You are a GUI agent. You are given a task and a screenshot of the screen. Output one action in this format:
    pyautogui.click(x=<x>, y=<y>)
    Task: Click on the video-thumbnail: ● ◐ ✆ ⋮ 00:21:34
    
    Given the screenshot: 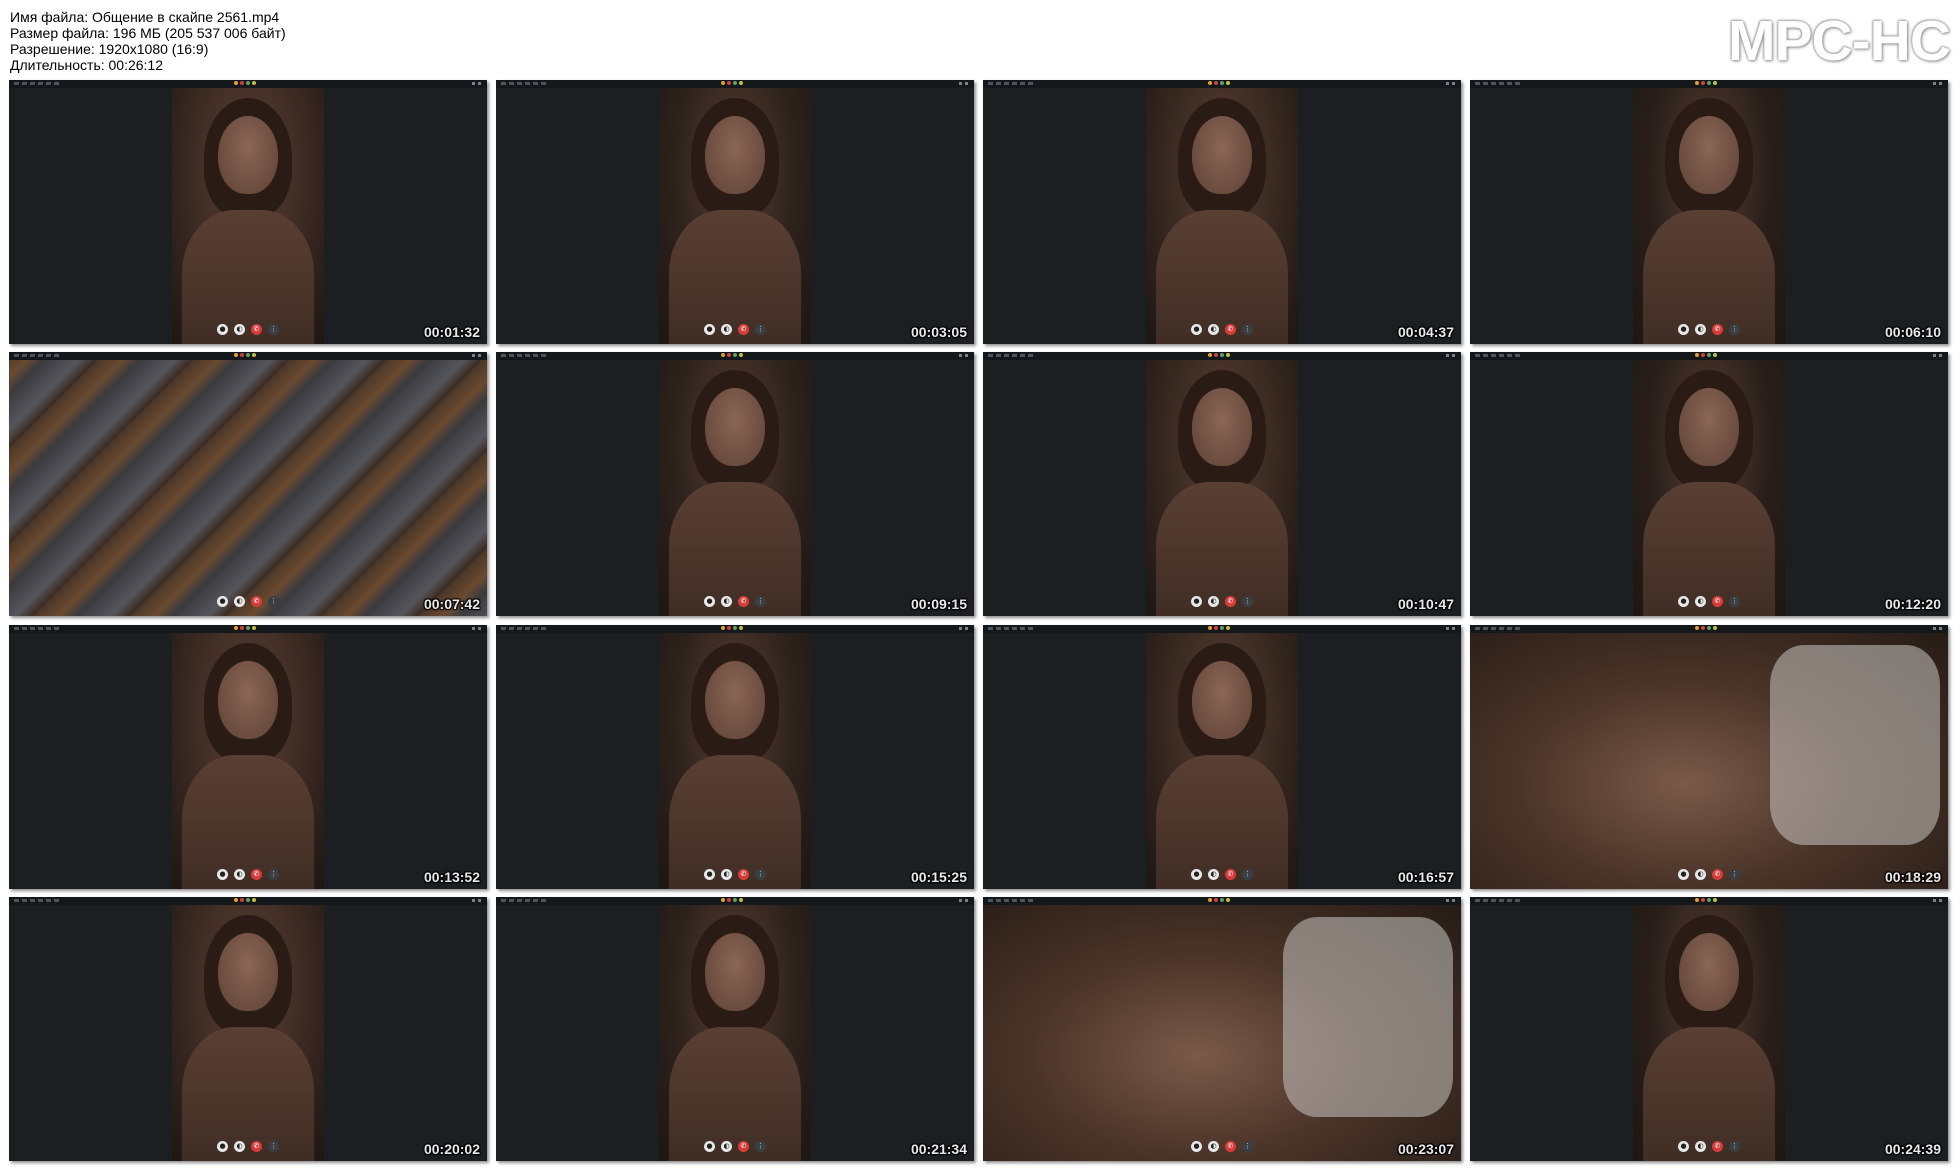 What is the action you would take?
    pyautogui.click(x=735, y=1029)
    